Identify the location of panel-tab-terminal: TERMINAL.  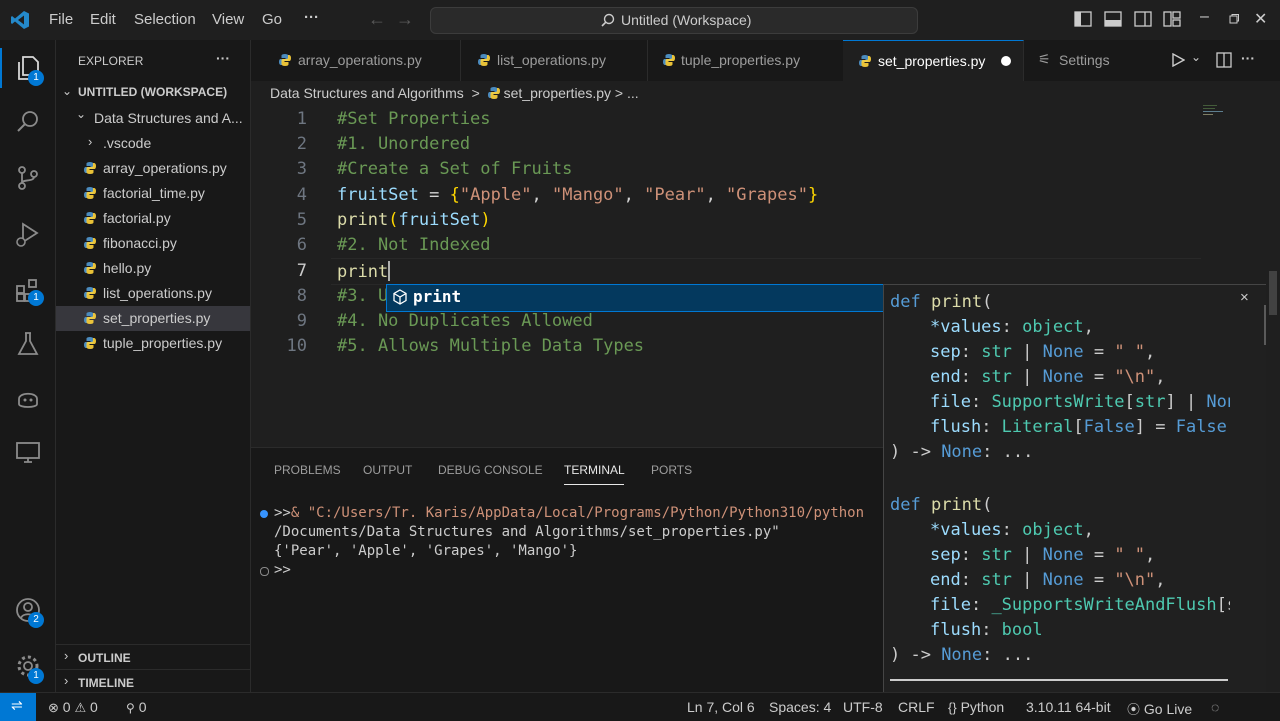
(594, 470).